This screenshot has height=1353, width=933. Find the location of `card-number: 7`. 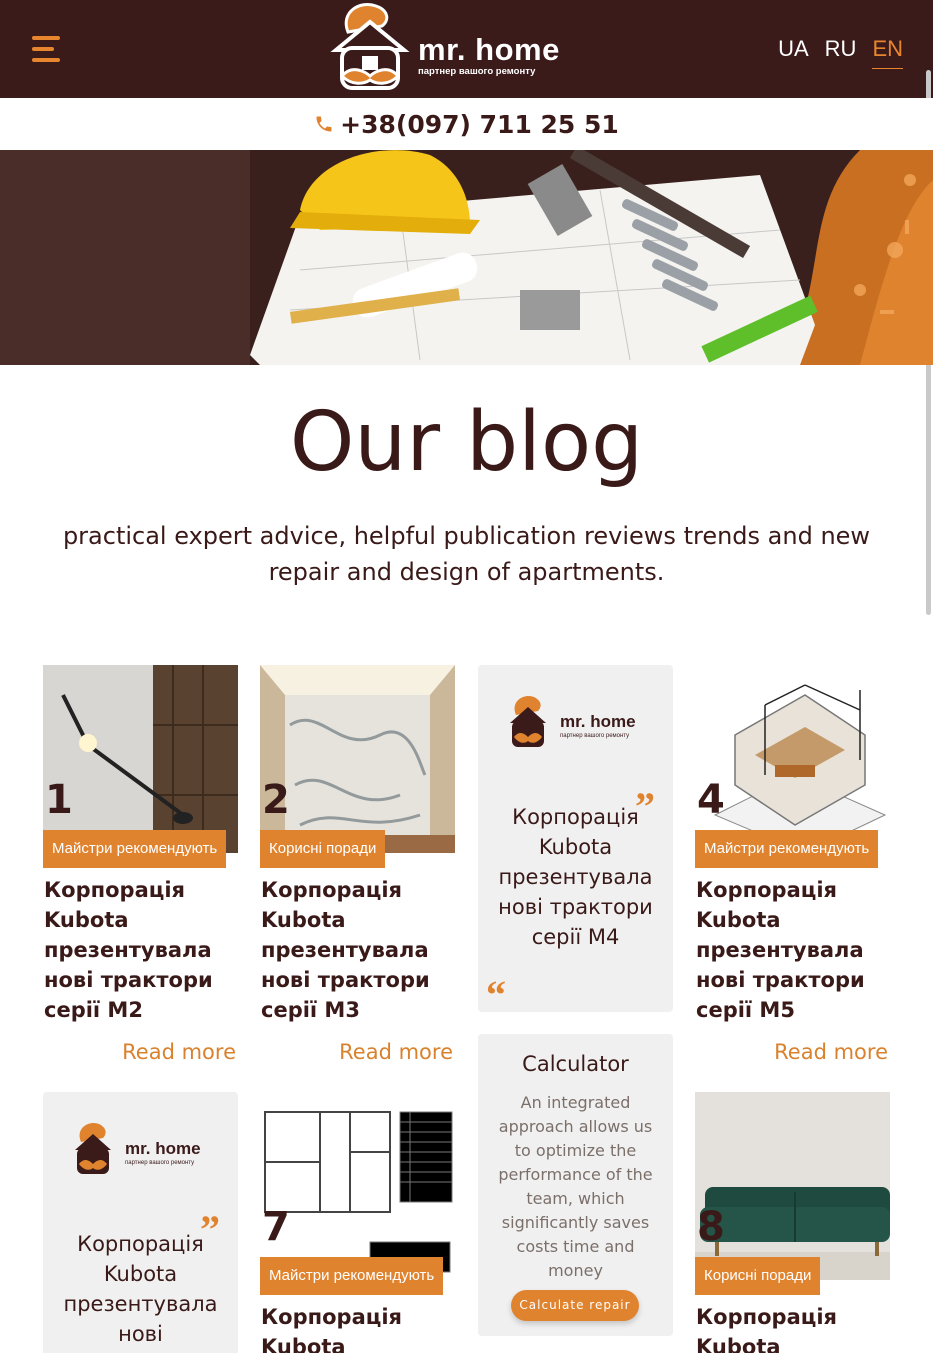

card-number: 7 is located at coordinates (276, 1227).